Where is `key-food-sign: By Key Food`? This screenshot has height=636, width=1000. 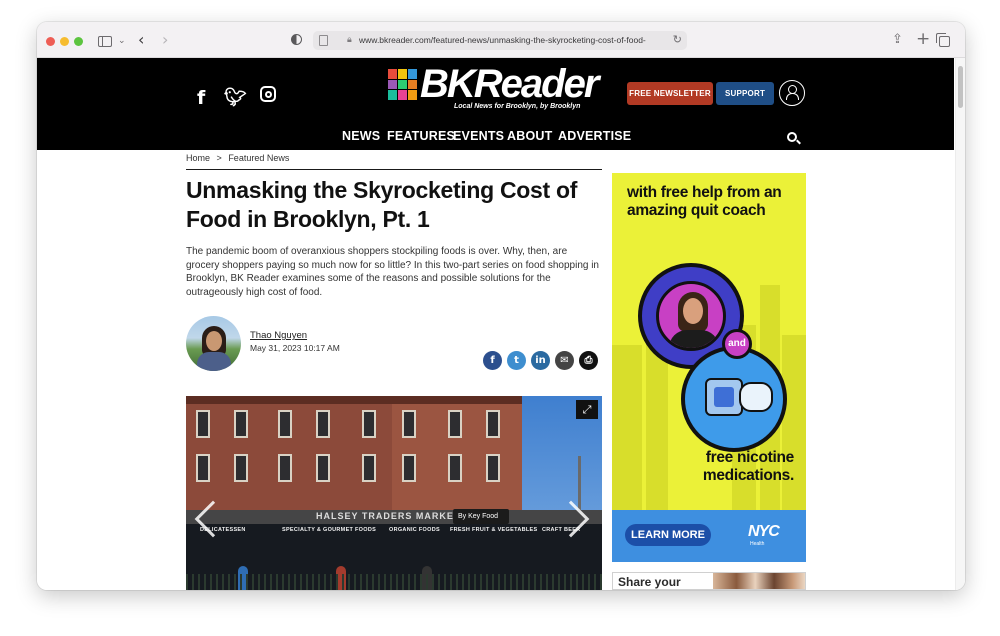 key-food-sign: By Key Food is located at coordinates (481, 516).